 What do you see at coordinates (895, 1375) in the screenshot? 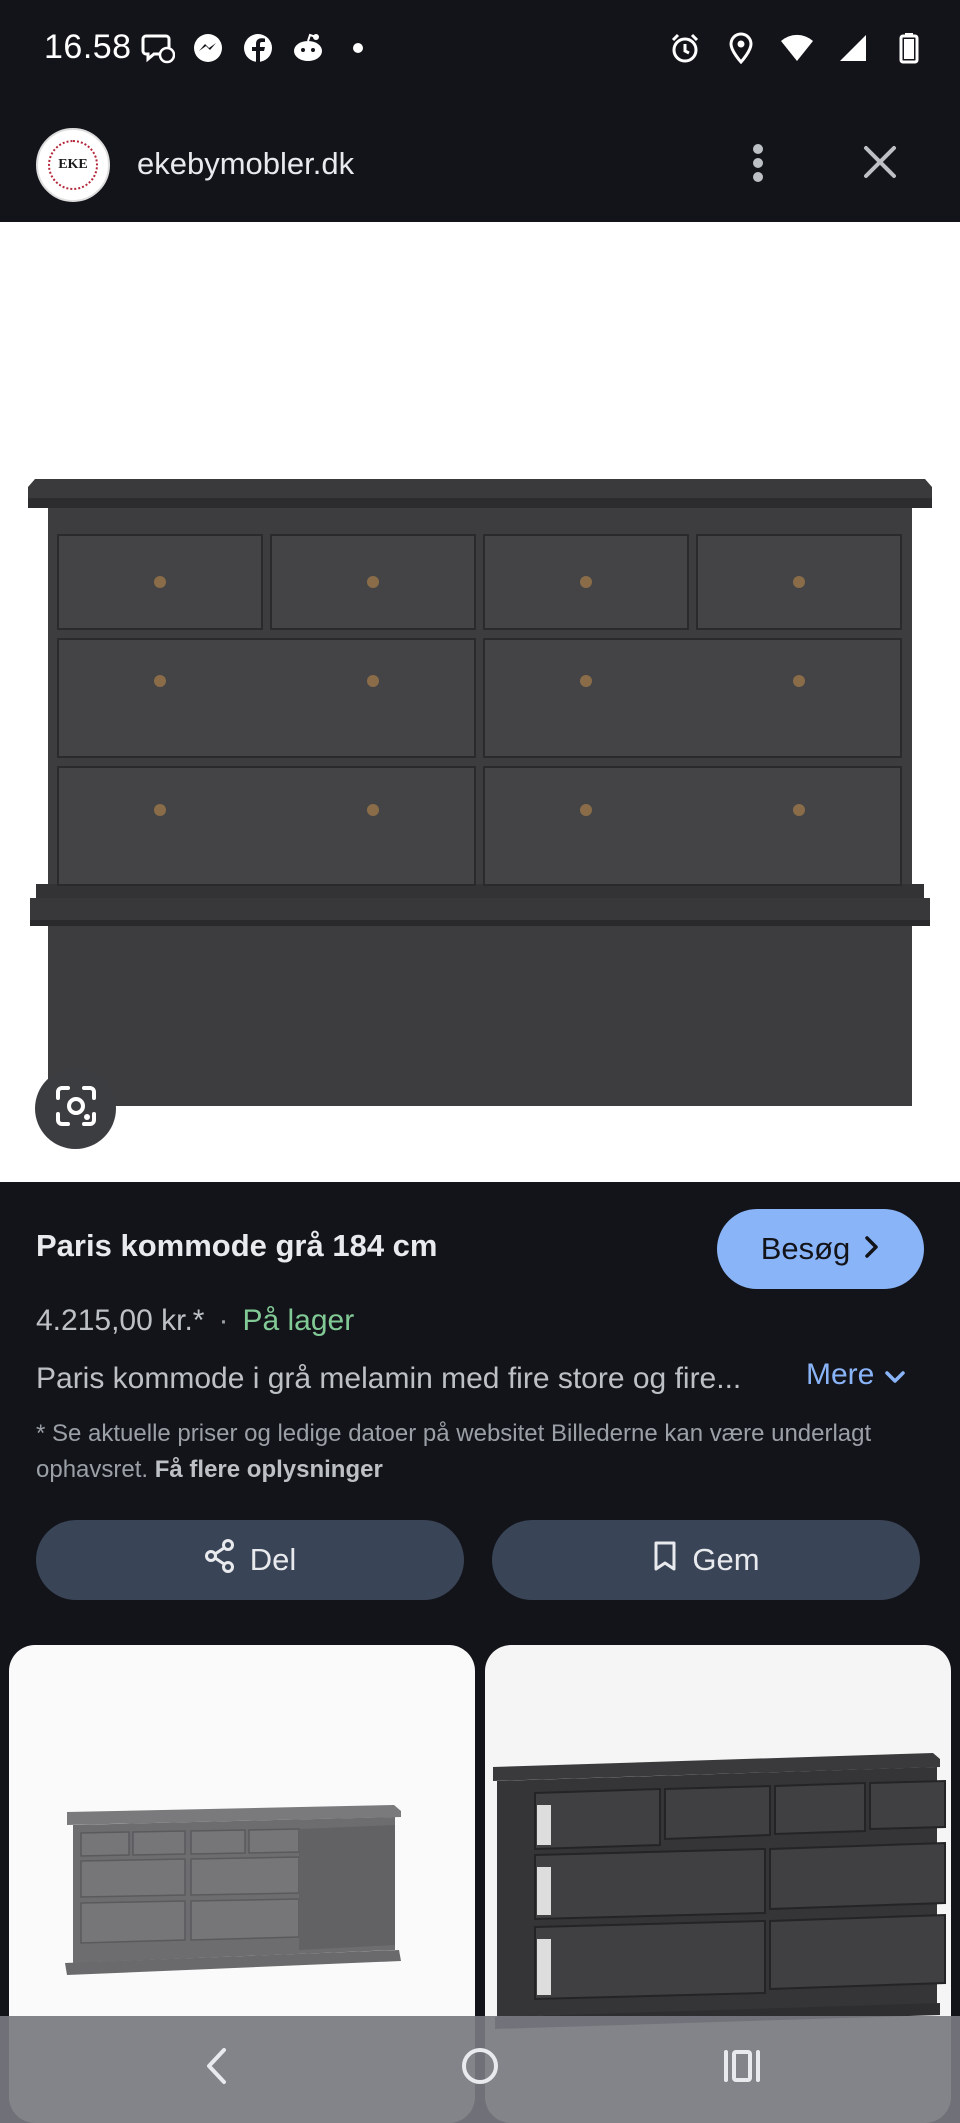
I see `chevron-down-icon` at bounding box center [895, 1375].